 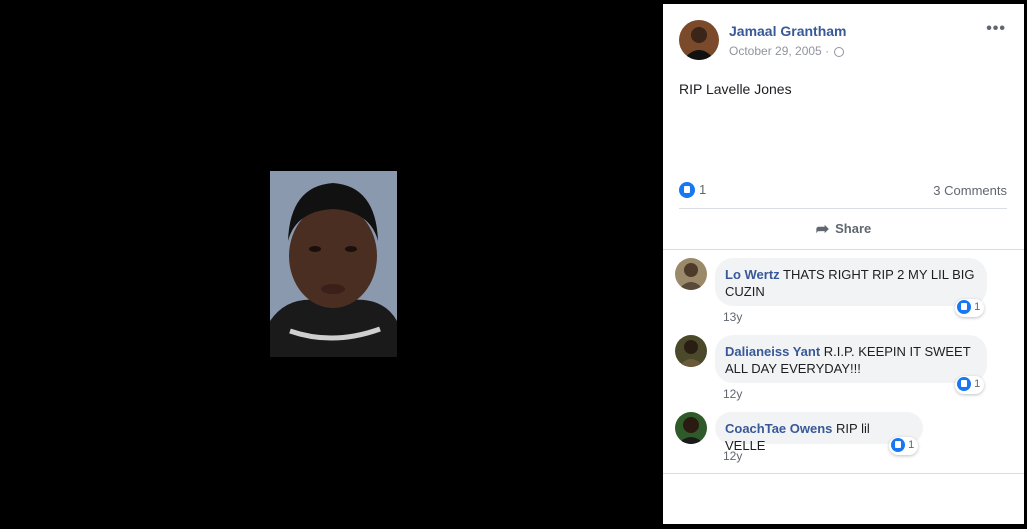 I want to click on post-date: October 29, 2005 ·, so click(x=787, y=51).